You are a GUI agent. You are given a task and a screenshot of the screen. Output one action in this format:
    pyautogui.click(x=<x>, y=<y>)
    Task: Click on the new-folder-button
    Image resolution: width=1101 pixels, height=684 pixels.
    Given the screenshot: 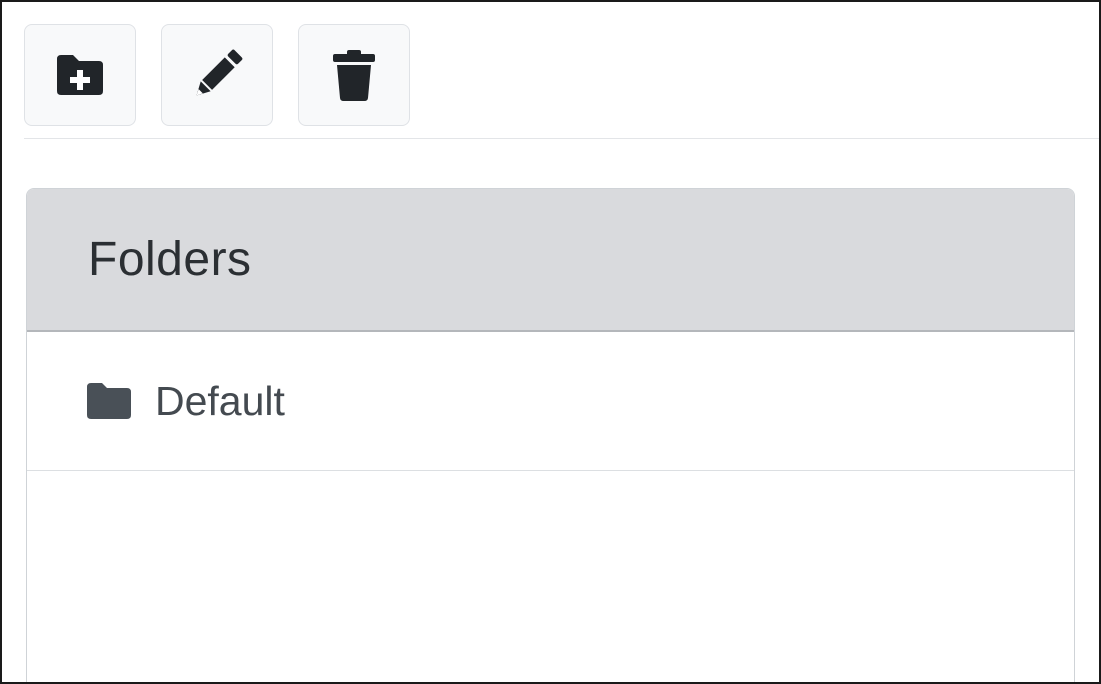 What is the action you would take?
    pyautogui.click(x=80, y=75)
    